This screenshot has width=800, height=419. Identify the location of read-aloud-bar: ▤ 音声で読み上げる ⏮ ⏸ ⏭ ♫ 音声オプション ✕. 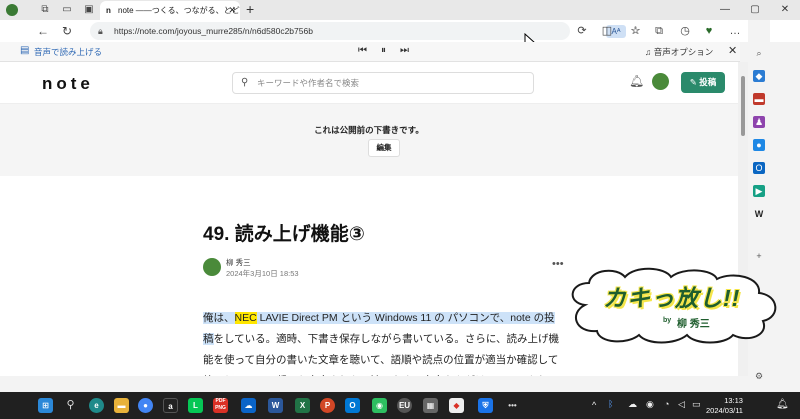
(370, 52).